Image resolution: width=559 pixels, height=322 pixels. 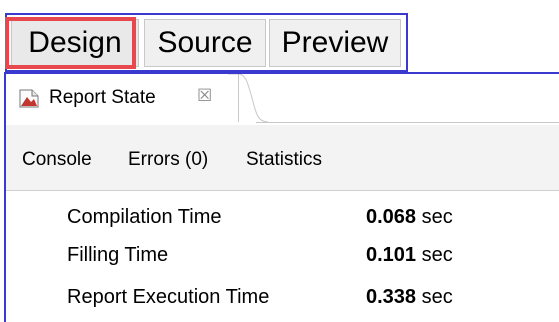 What do you see at coordinates (29, 98) in the screenshot?
I see `report-icon` at bounding box center [29, 98].